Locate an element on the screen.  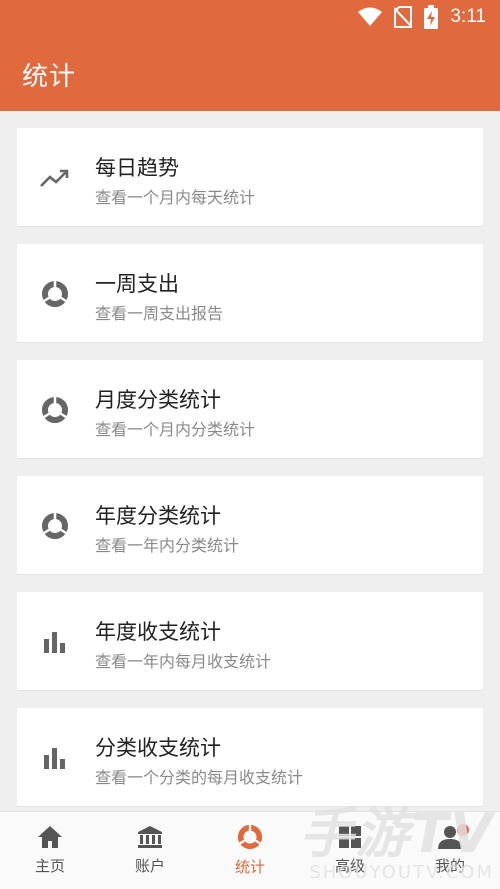
item-title: 年度收支统计 is located at coordinates (158, 632).